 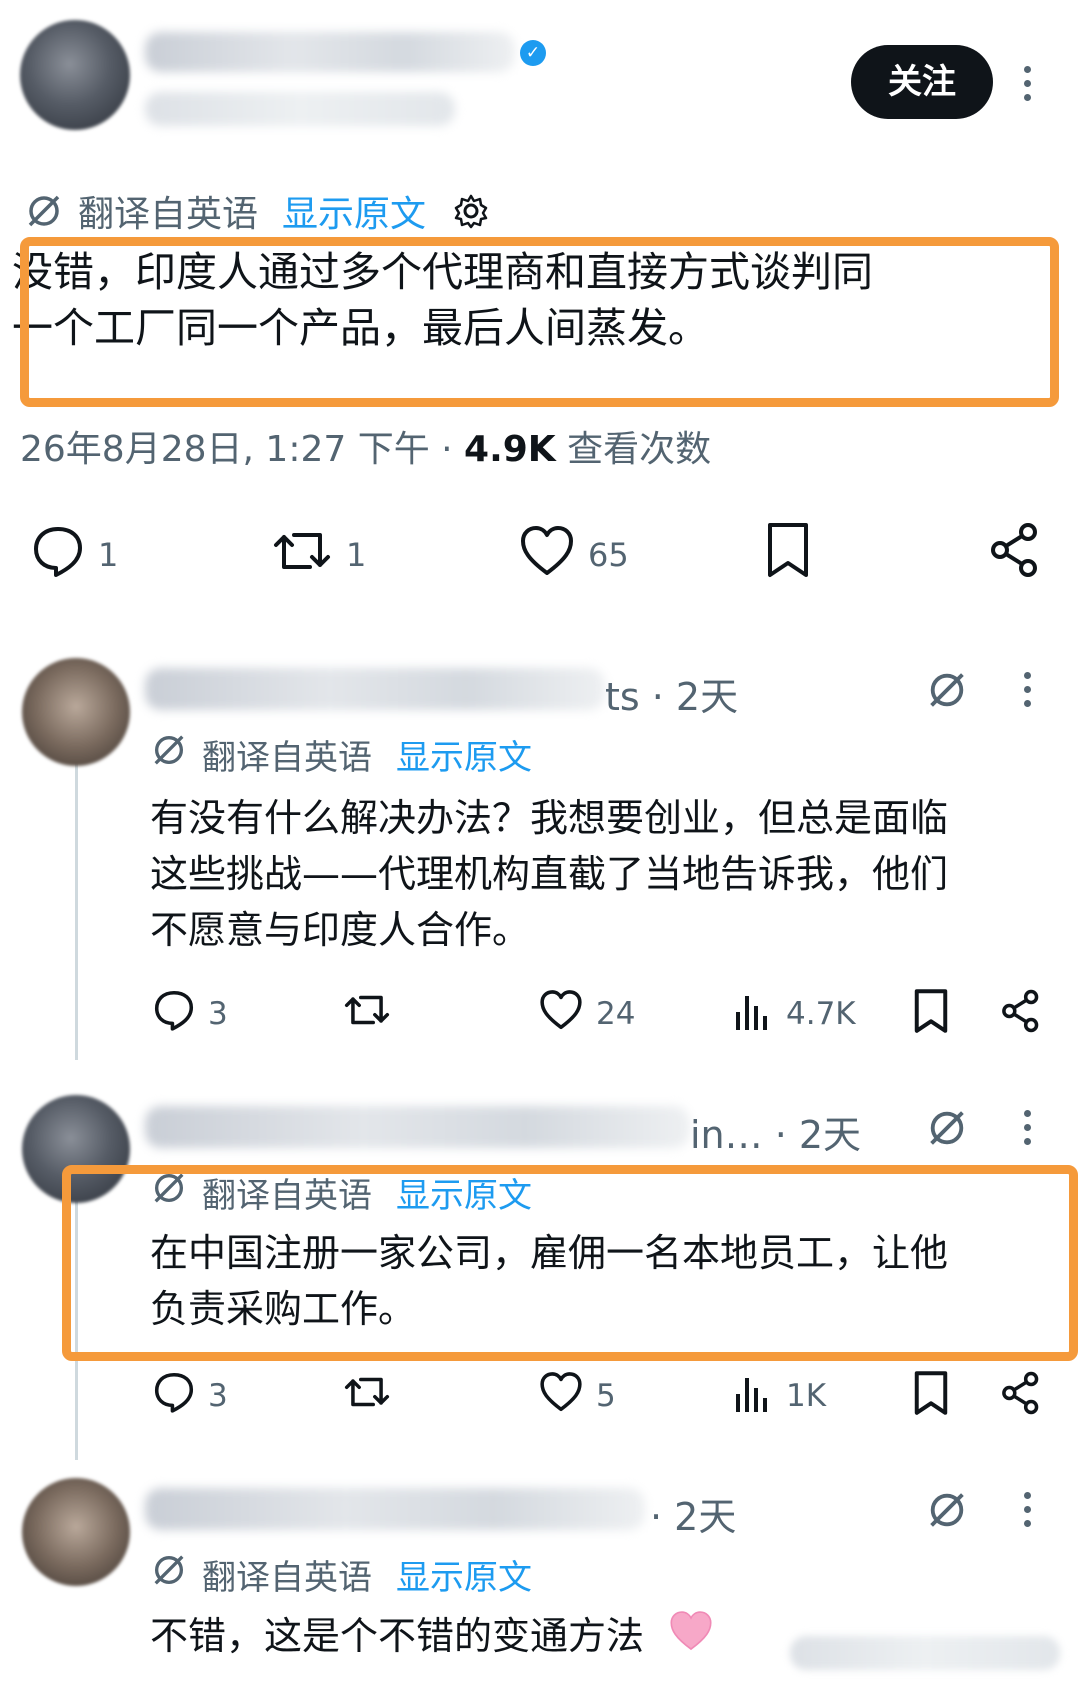 What do you see at coordinates (417, 1127) in the screenshot?
I see `reply-2-name-blurred` at bounding box center [417, 1127].